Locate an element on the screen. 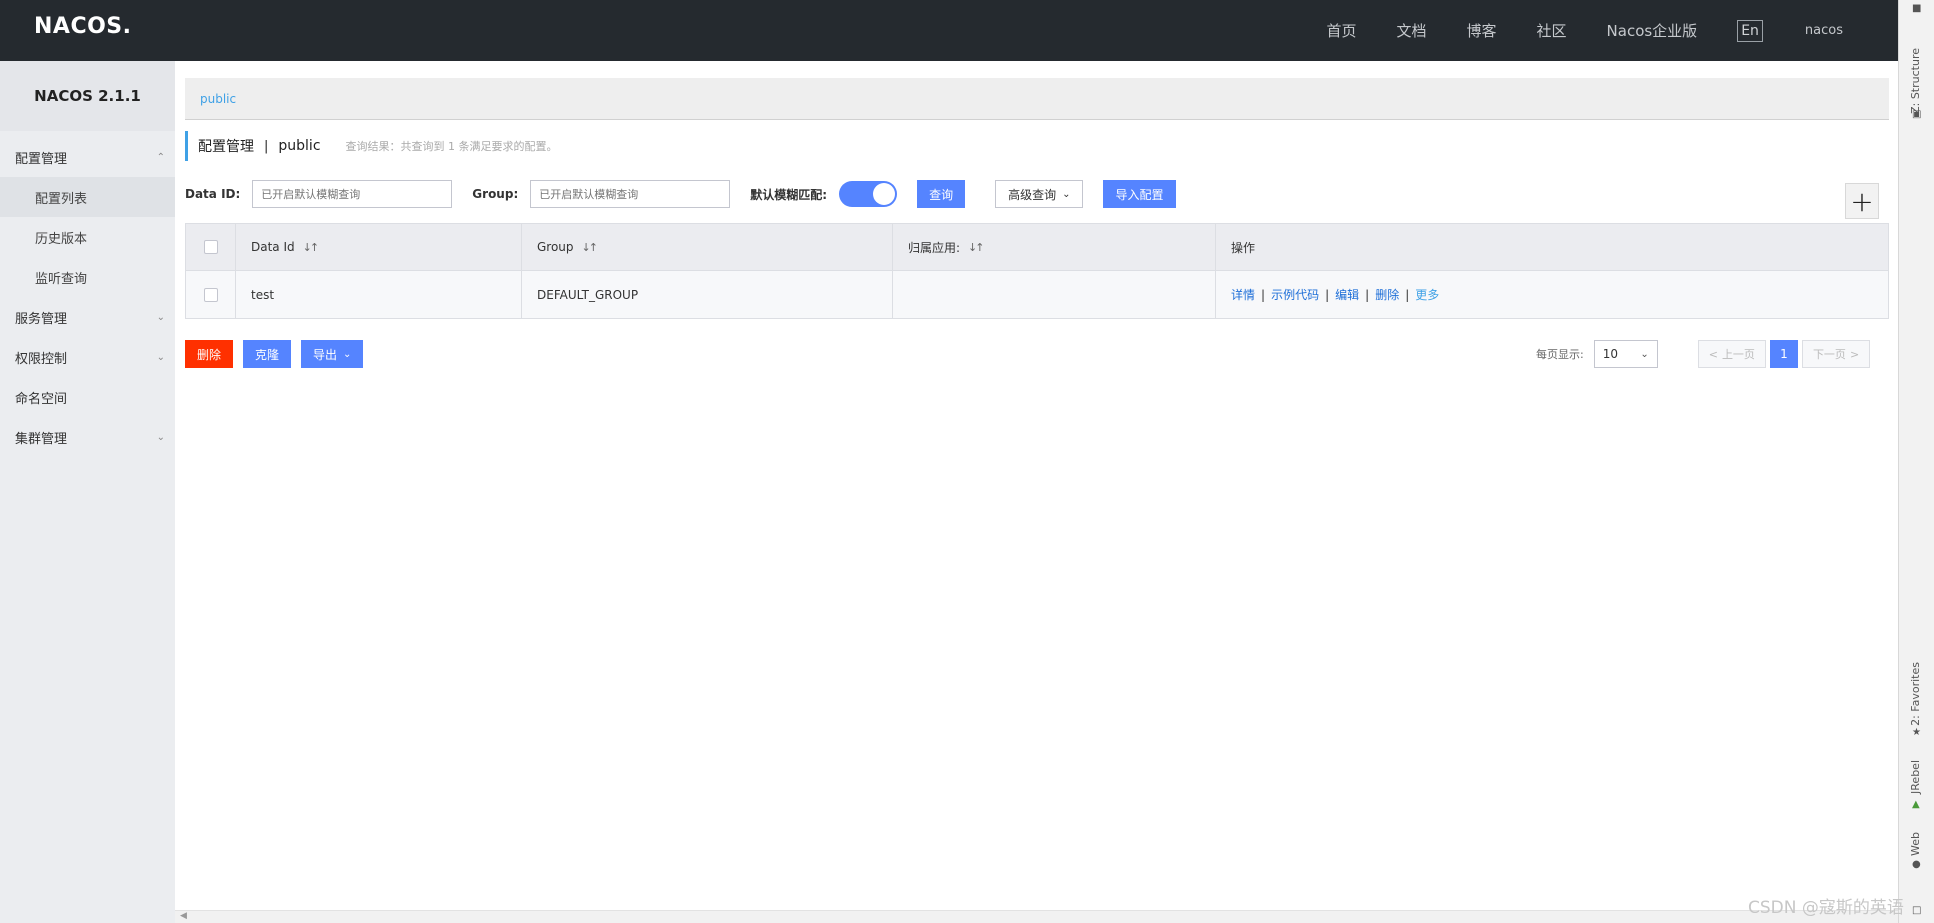 The width and height of the screenshot is (1934, 923). column-label: Group is located at coordinates (555, 247).